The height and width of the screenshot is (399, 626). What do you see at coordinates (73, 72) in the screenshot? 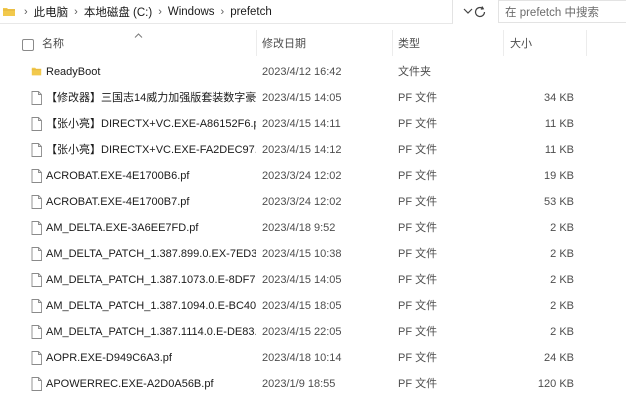
I see `file-name: ReadyBoot` at bounding box center [73, 72].